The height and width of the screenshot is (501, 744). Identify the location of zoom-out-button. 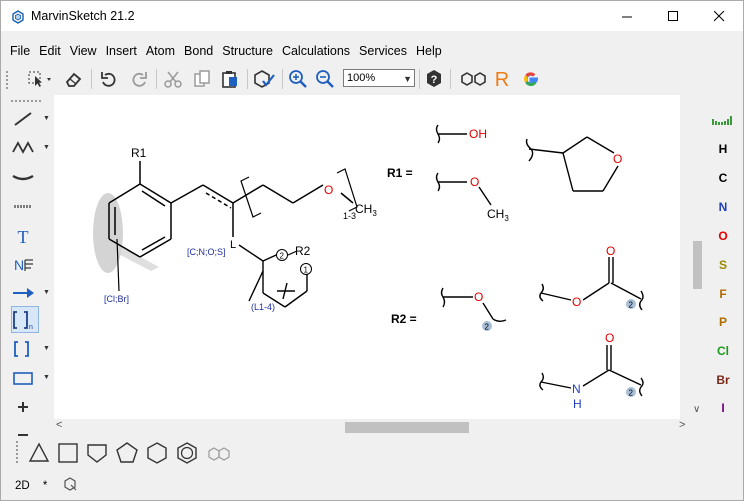
(325, 79).